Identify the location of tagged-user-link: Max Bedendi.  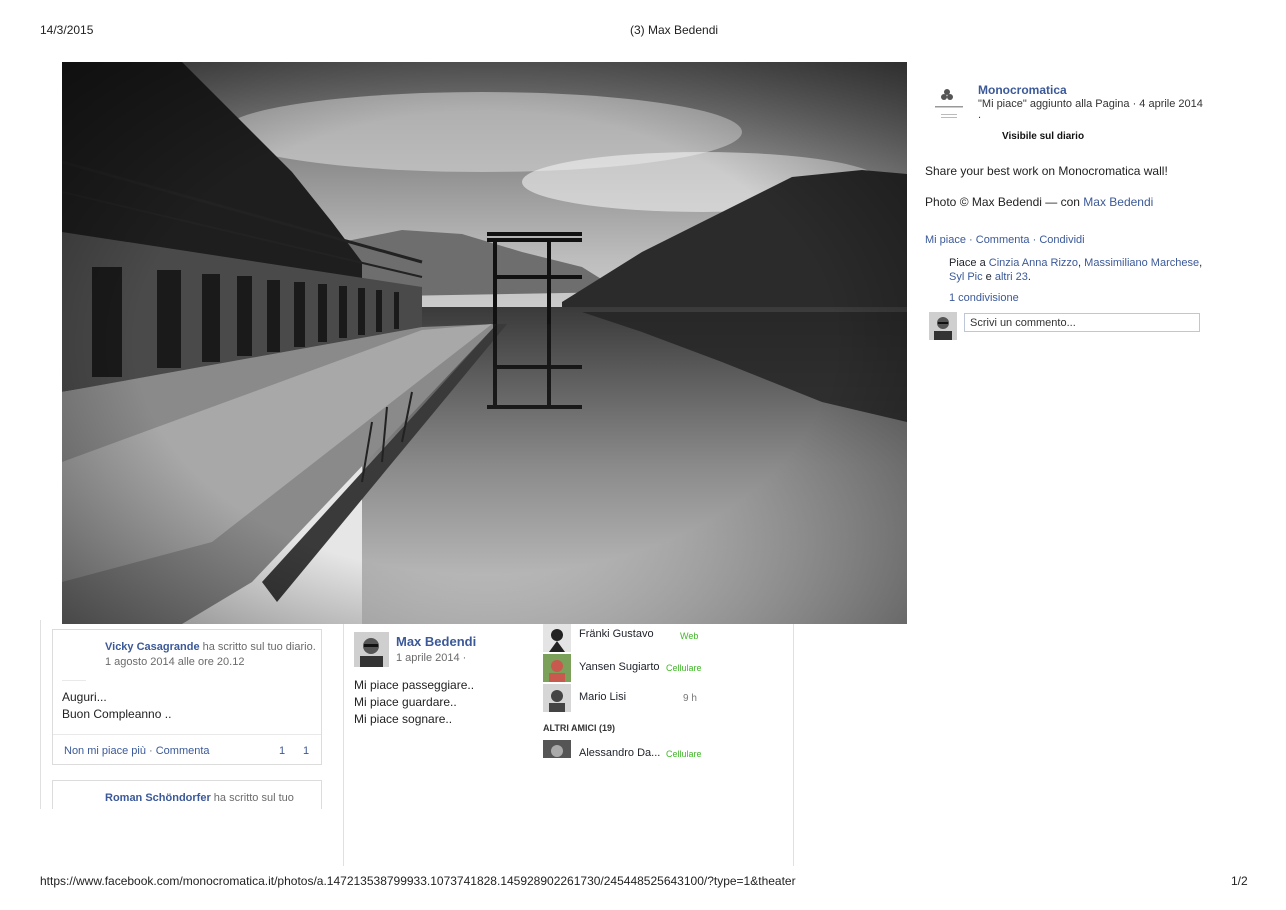
(1118, 202).